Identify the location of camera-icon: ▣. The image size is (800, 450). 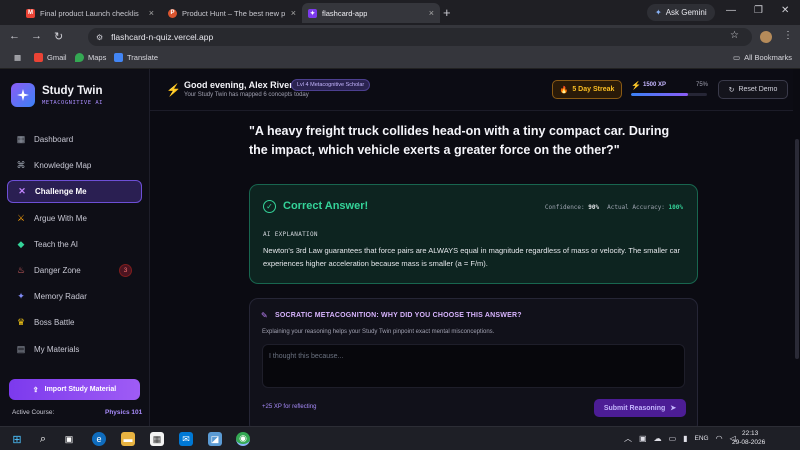
(643, 438).